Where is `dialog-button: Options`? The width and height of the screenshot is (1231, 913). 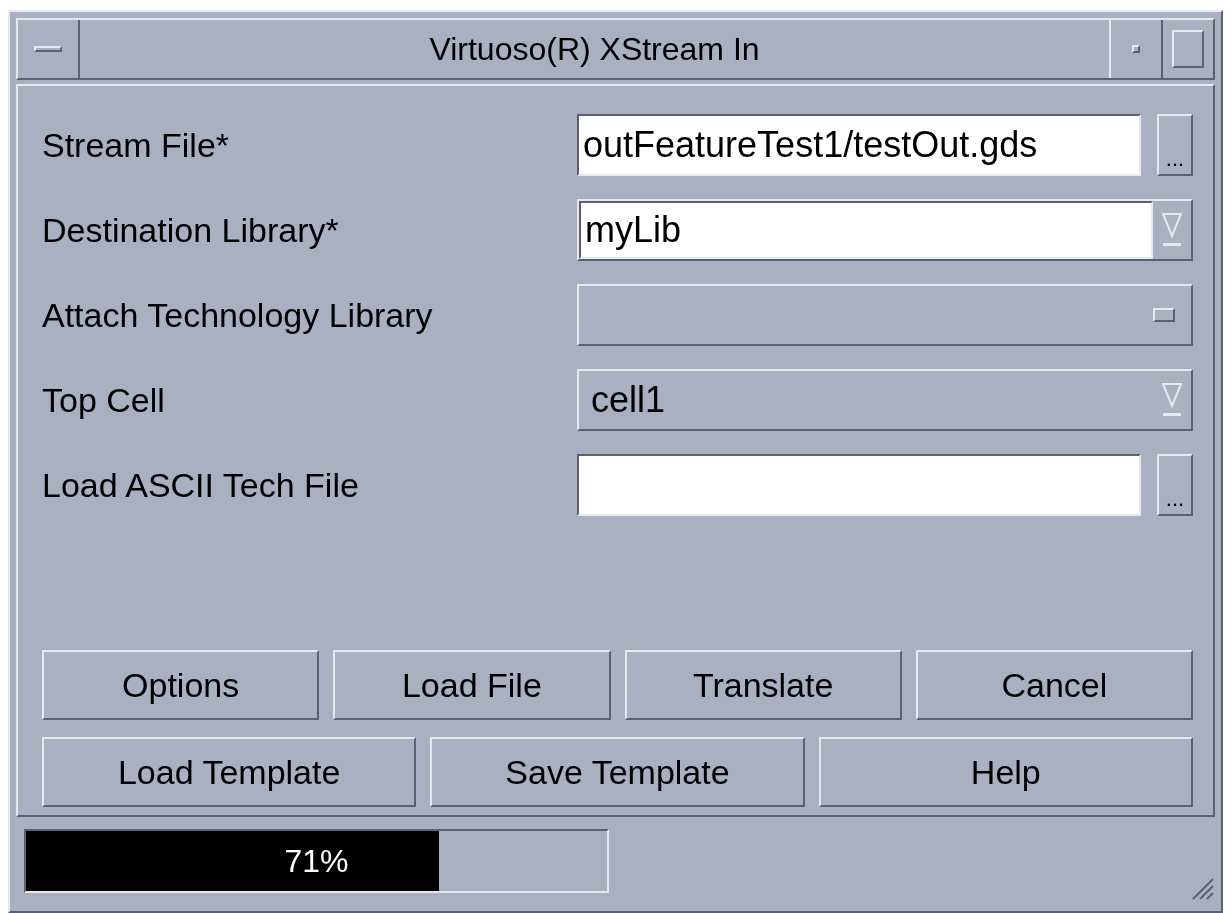 dialog-button: Options is located at coordinates (181, 685).